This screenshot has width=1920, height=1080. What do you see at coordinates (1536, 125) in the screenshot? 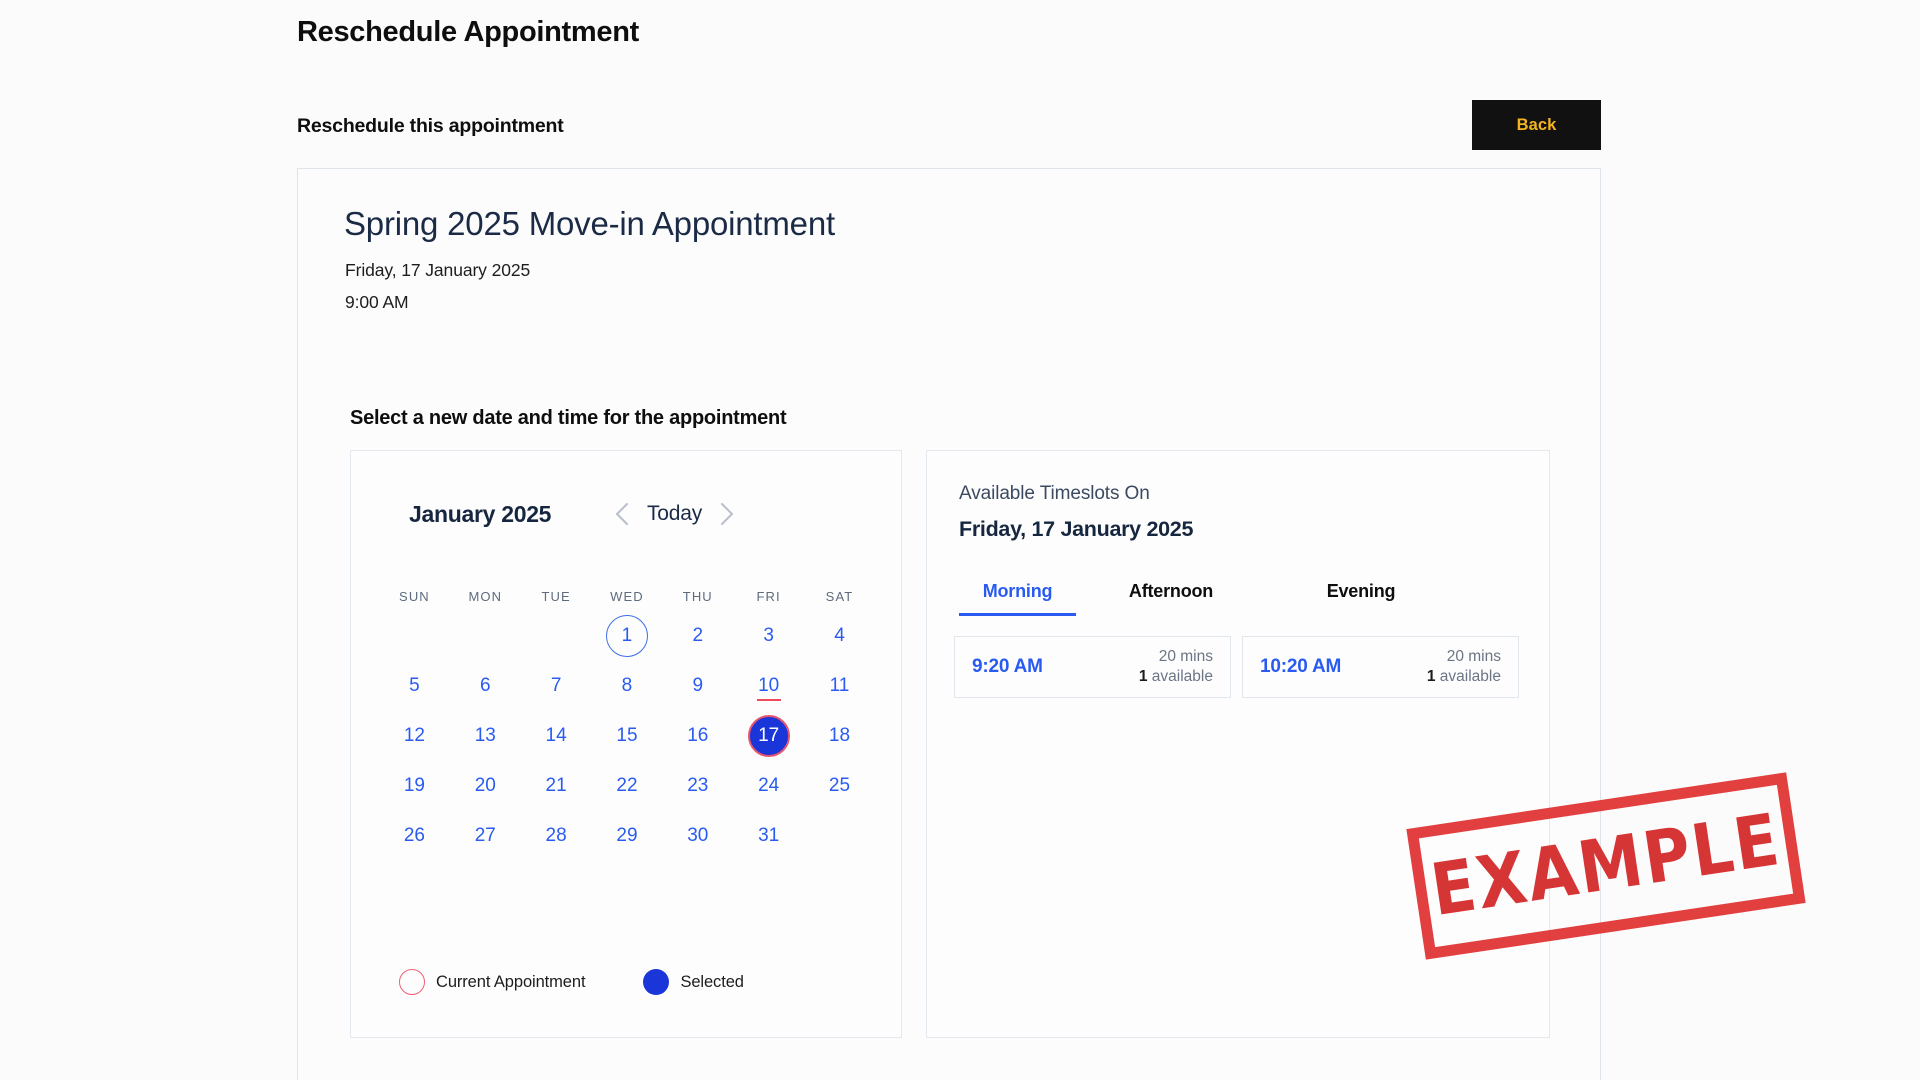
I see `back-button: Back` at bounding box center [1536, 125].